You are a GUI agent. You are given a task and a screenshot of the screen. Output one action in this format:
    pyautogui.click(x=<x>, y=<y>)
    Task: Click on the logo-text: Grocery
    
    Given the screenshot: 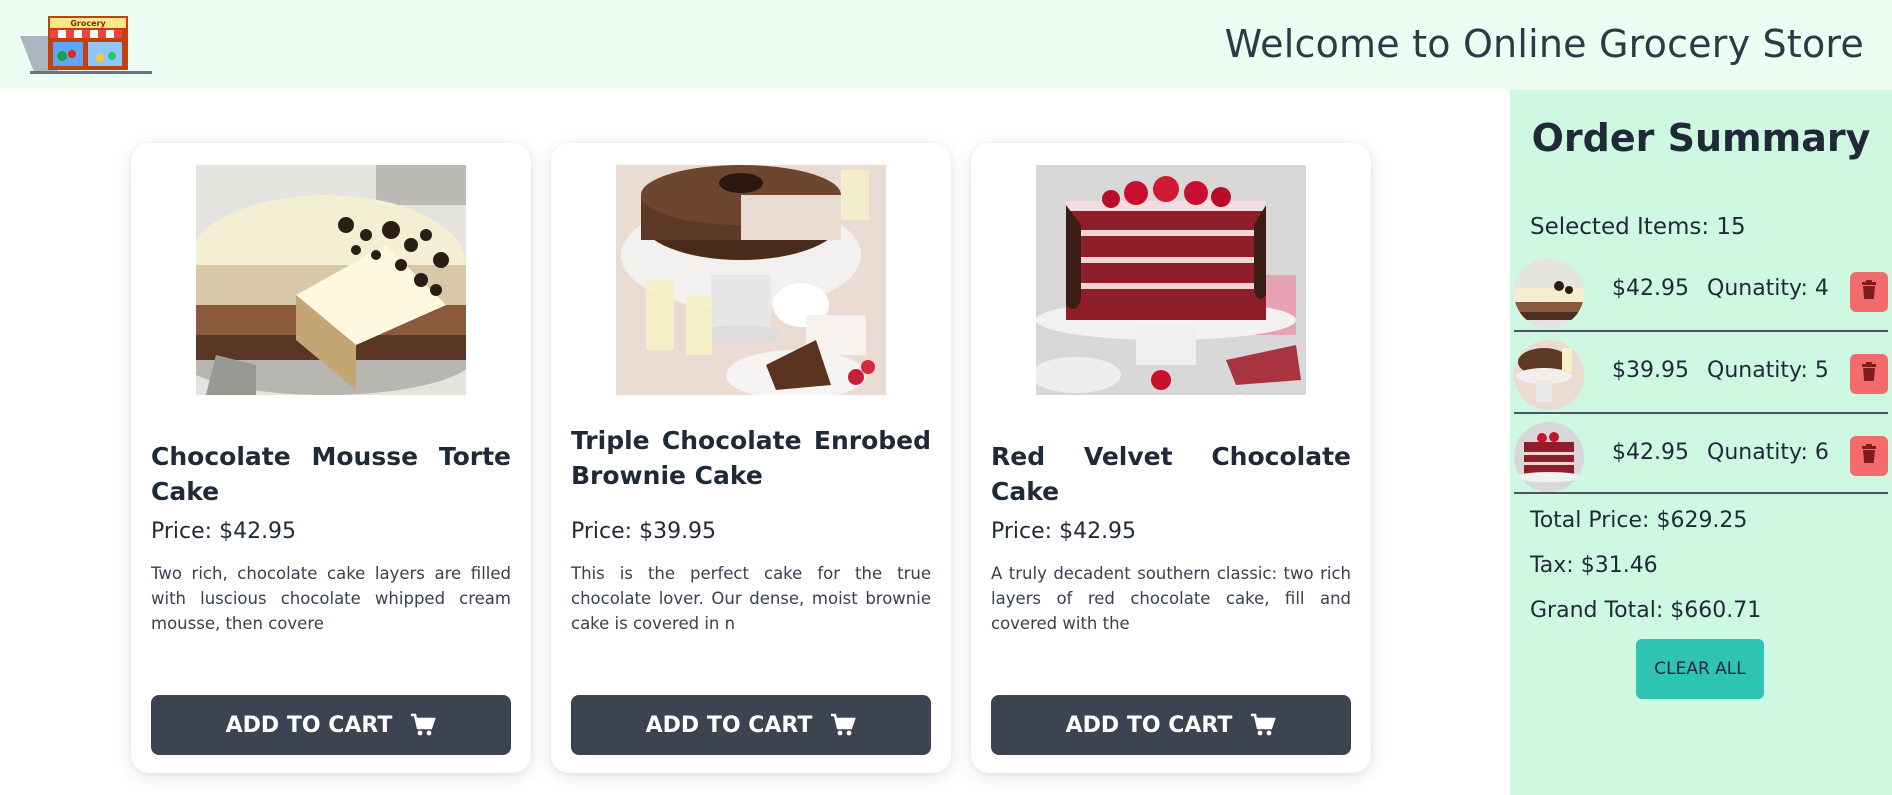 What is the action you would take?
    pyautogui.click(x=88, y=23)
    